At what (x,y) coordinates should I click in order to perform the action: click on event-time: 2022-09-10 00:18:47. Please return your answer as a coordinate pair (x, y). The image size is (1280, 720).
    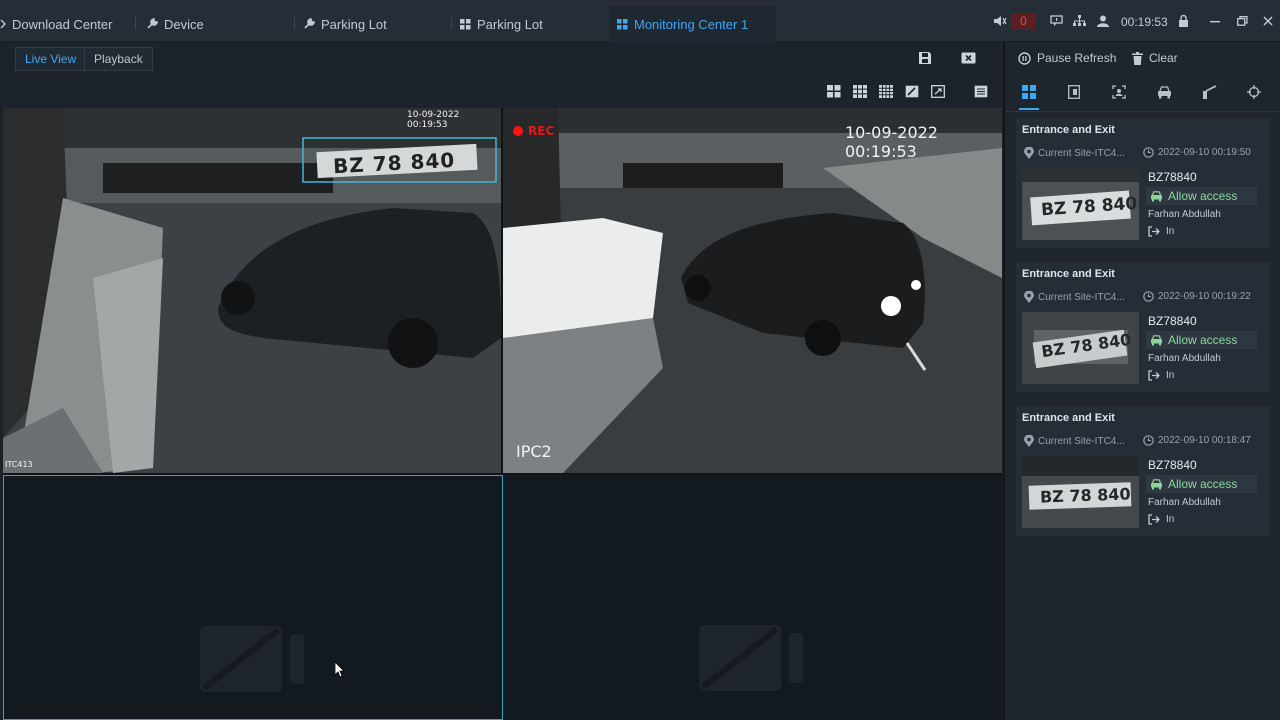
    Looking at the image, I should click on (1197, 440).